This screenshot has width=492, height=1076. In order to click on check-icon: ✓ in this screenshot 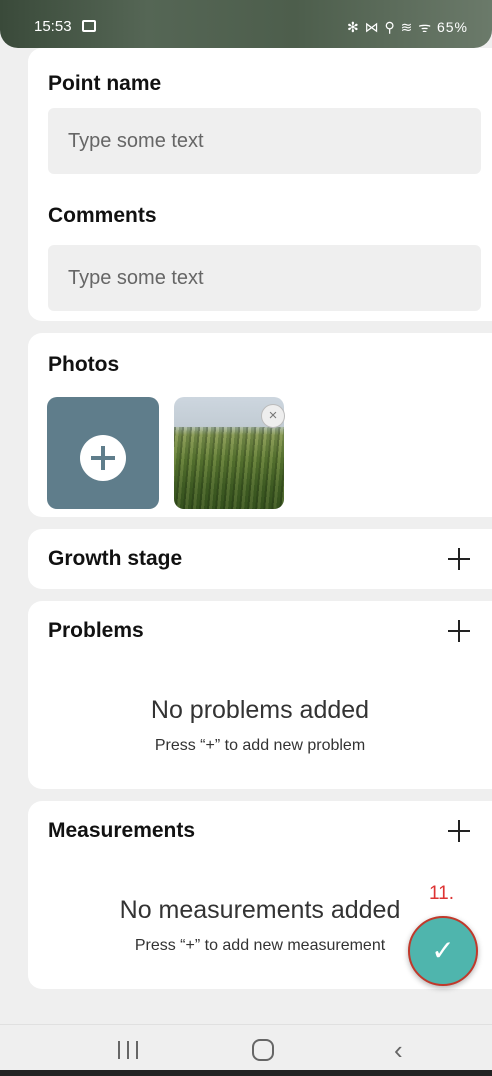, I will do `click(443, 950)`.